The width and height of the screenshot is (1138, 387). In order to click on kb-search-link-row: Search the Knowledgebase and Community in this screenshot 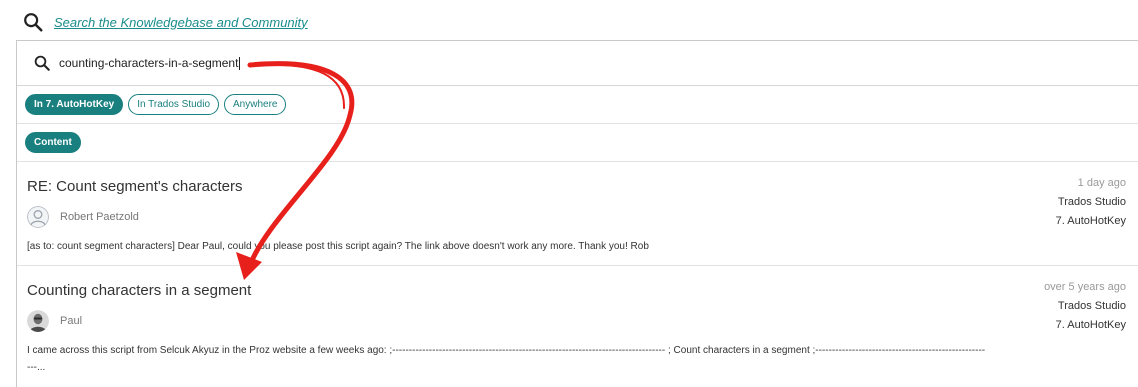, I will do `click(165, 22)`.